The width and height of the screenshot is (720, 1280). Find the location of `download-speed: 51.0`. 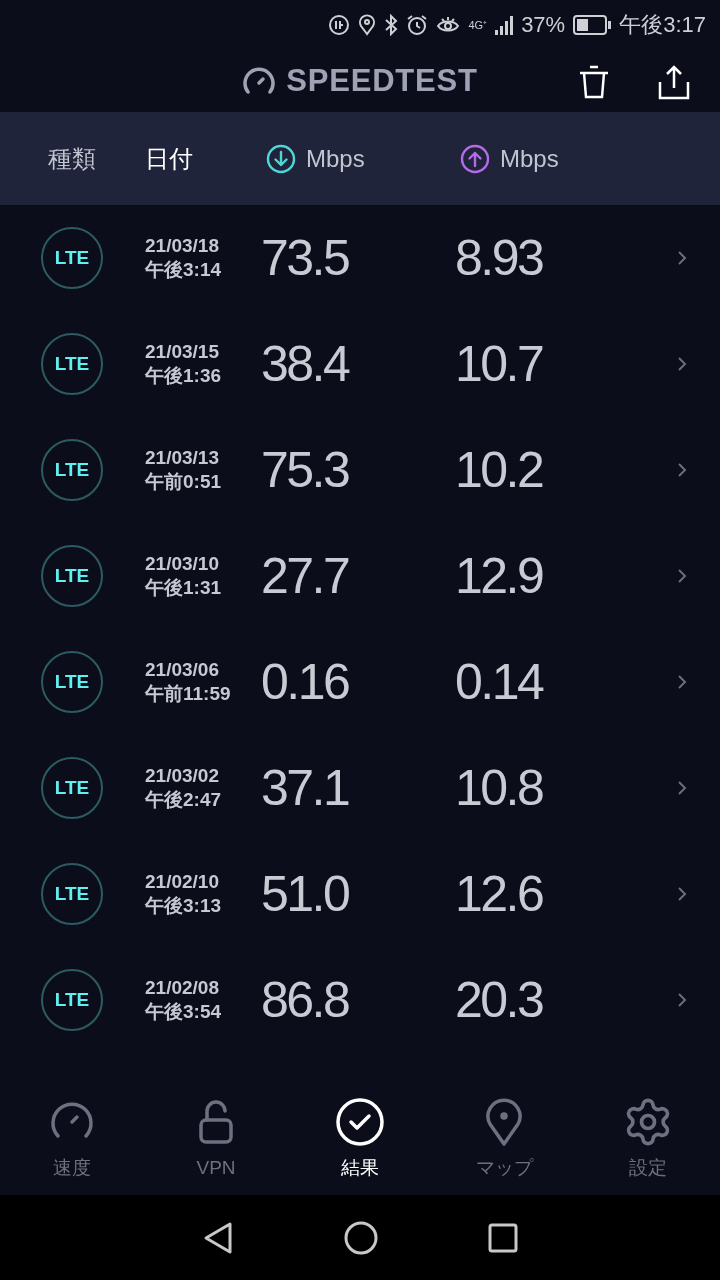

download-speed: 51.0 is located at coordinates (305, 894).